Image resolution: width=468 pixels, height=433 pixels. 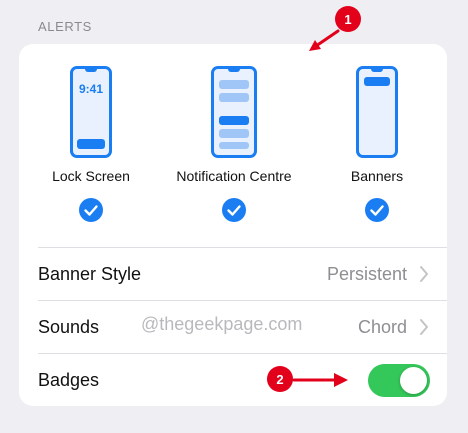 I want to click on banner-style-label: Banner Style, so click(x=90, y=273).